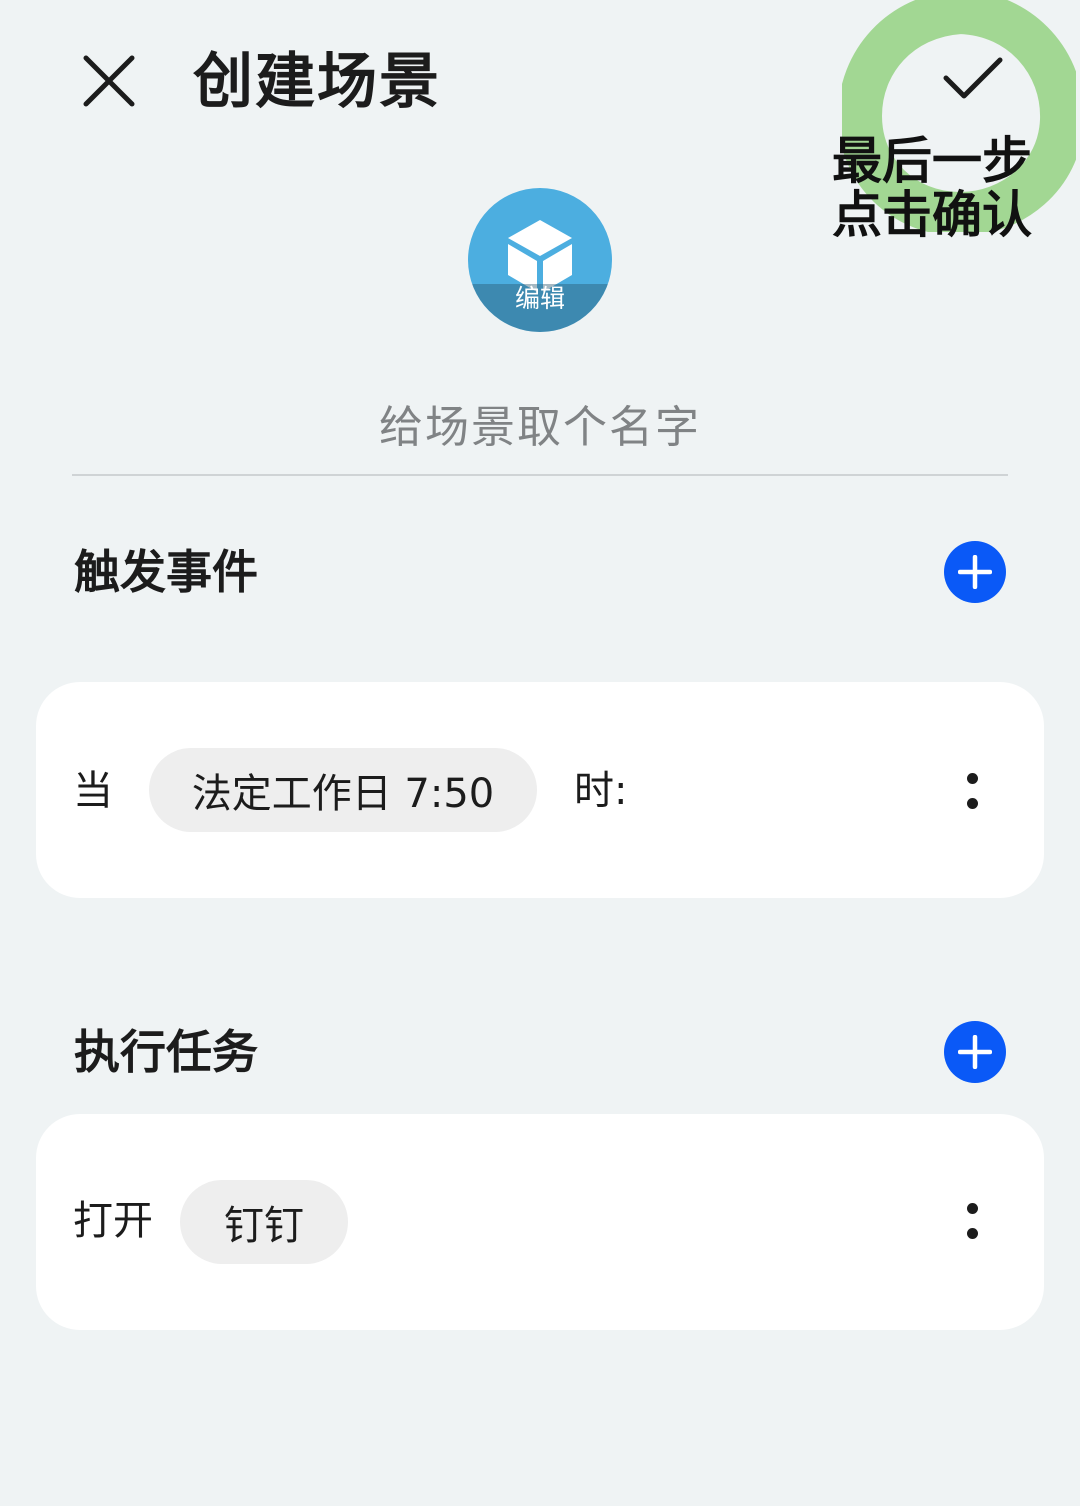  What do you see at coordinates (601, 791) in the screenshot?
I see `trigger-suffix: 时:` at bounding box center [601, 791].